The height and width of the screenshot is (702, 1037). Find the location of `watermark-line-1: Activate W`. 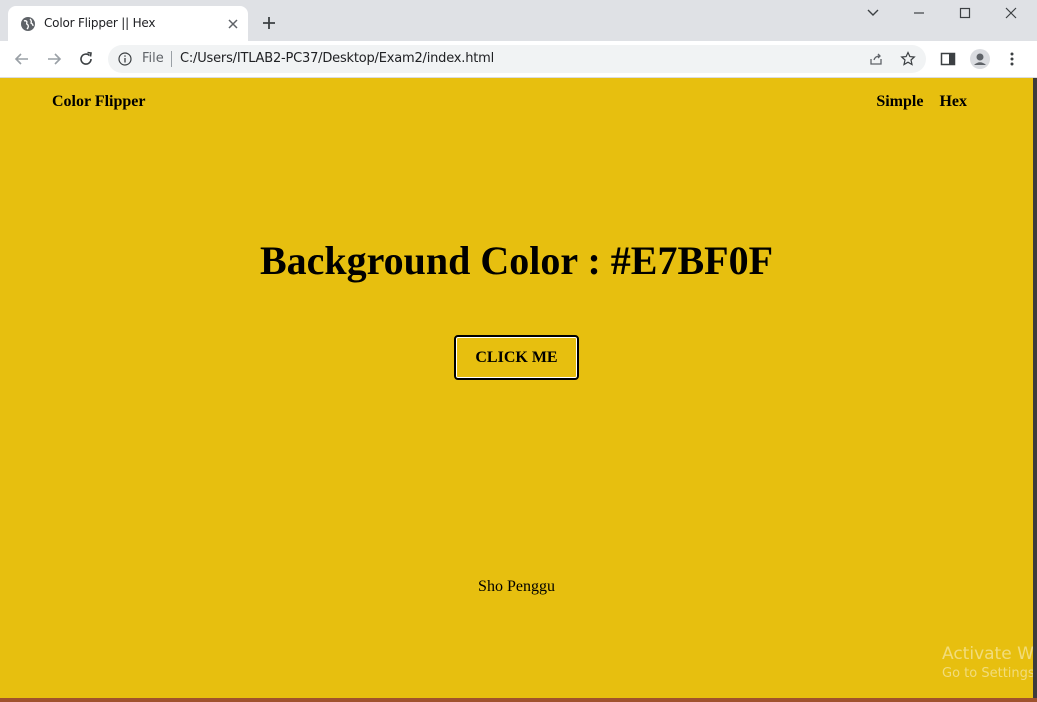

watermark-line-1: Activate W is located at coordinates (988, 654).